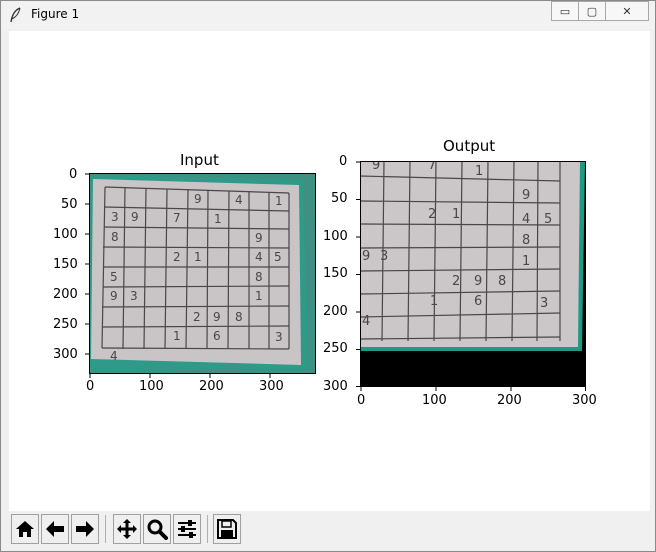 This screenshot has width=656, height=552. I want to click on save-icon, so click(227, 529).